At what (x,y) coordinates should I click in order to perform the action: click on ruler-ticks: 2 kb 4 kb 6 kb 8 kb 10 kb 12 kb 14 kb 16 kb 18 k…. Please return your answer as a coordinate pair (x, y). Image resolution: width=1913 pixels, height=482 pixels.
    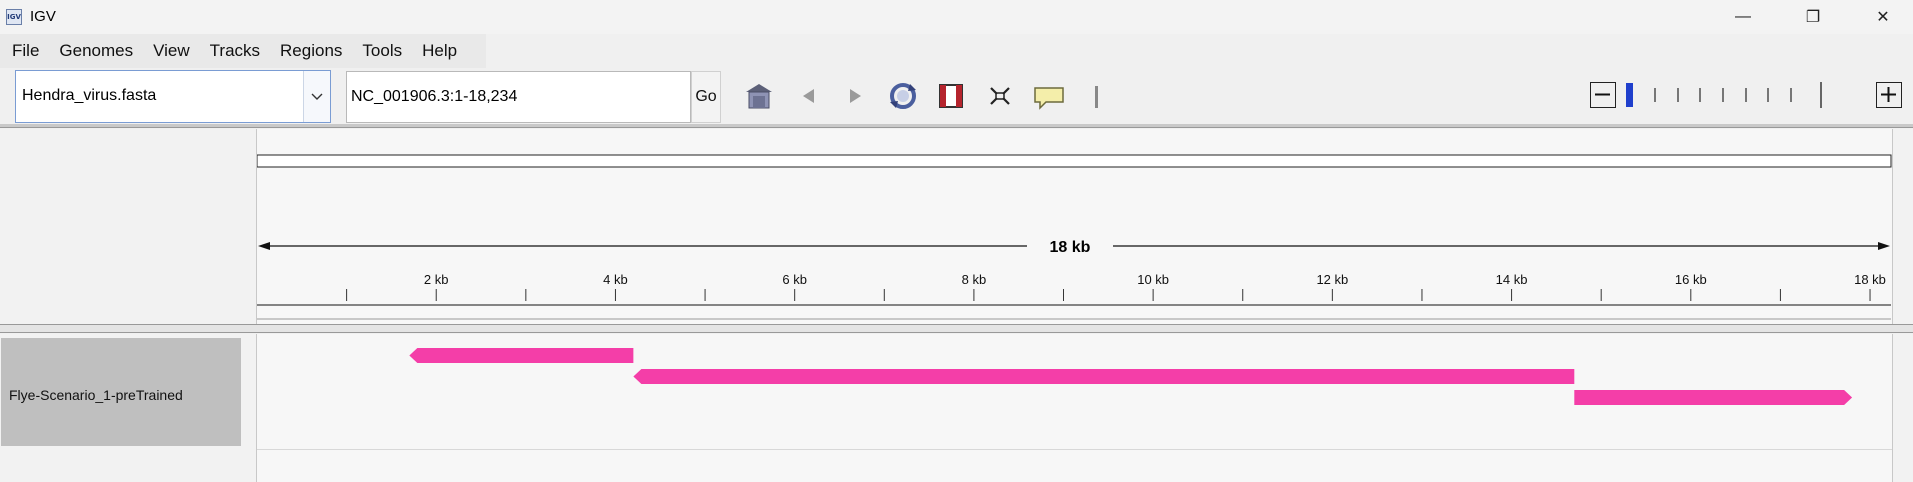
    Looking at the image, I should click on (1116, 286).